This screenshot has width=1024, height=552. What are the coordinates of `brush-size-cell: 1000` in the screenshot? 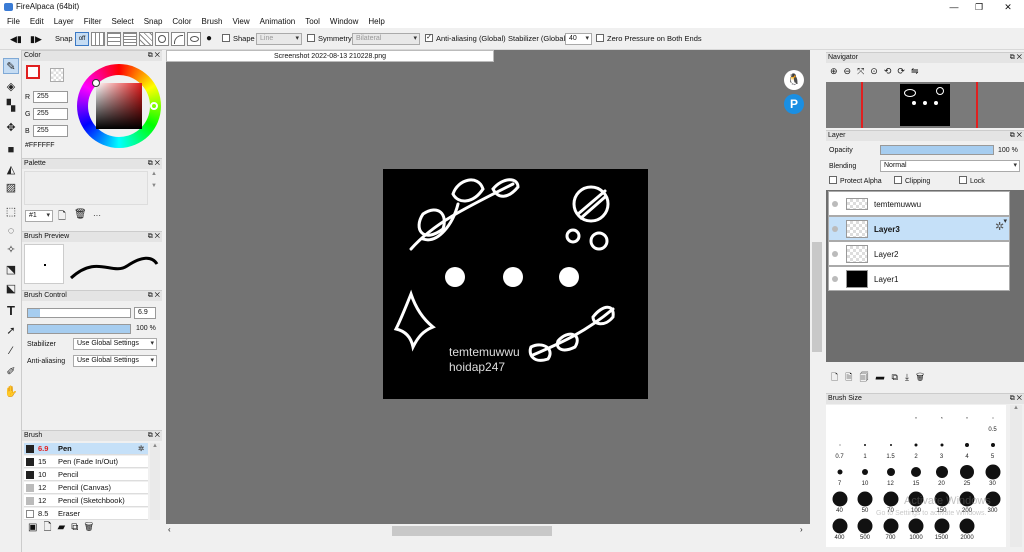 It's located at (916, 528).